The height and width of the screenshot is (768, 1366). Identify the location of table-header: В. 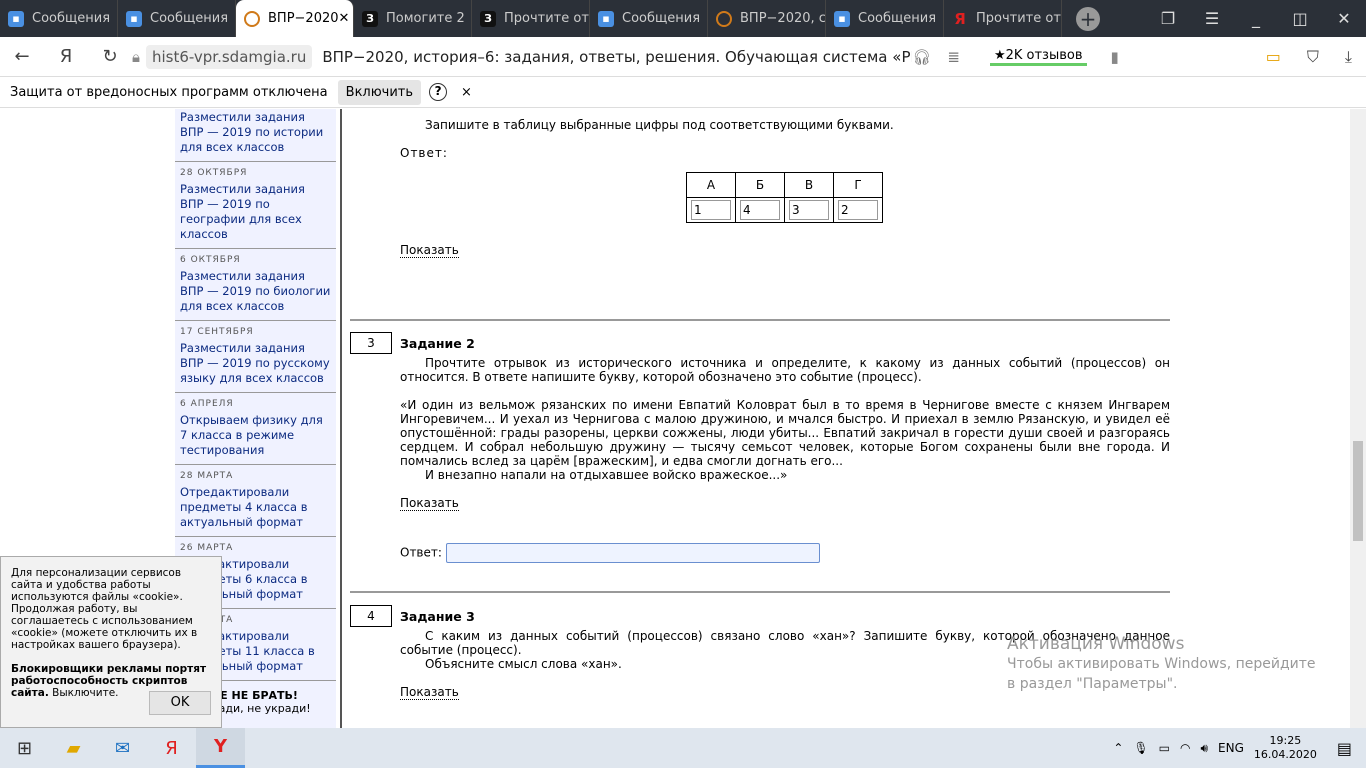
(809, 185).